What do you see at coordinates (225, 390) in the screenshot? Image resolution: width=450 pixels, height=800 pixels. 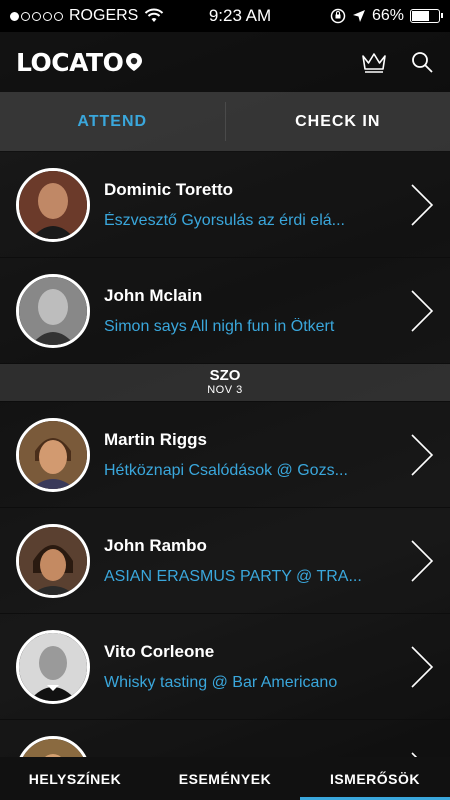 I see `date-month: NOV 3` at bounding box center [225, 390].